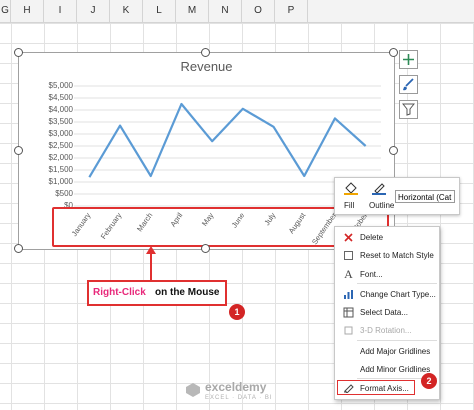 Image resolution: width=474 pixels, height=410 pixels. Describe the element at coordinates (119, 292) in the screenshot. I see `callout-right-click-text: Right-Click` at that location.